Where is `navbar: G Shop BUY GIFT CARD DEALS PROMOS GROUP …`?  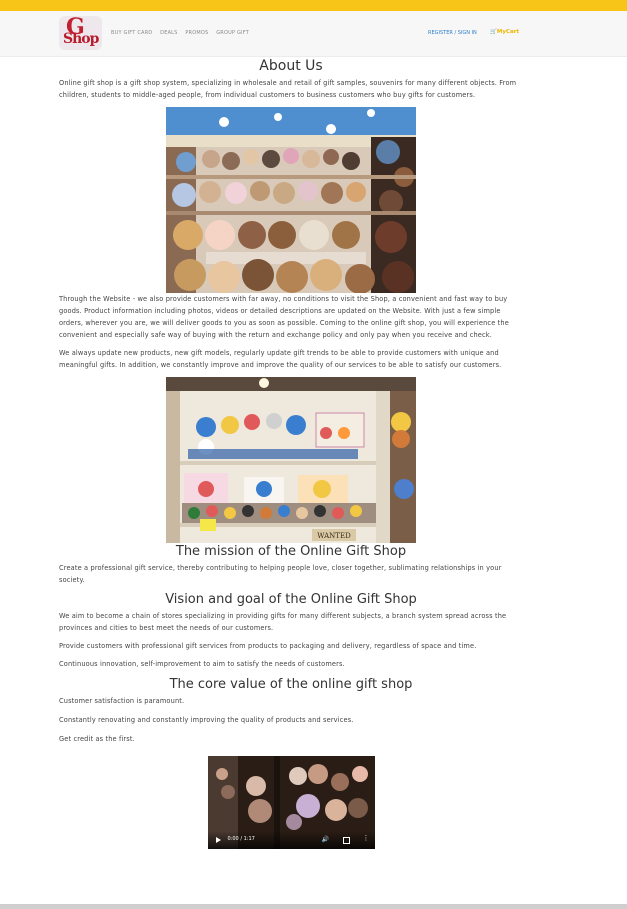
navbar: G Shop BUY GIFT CARD DEALS PROMOS GROUP … is located at coordinates (313, 34).